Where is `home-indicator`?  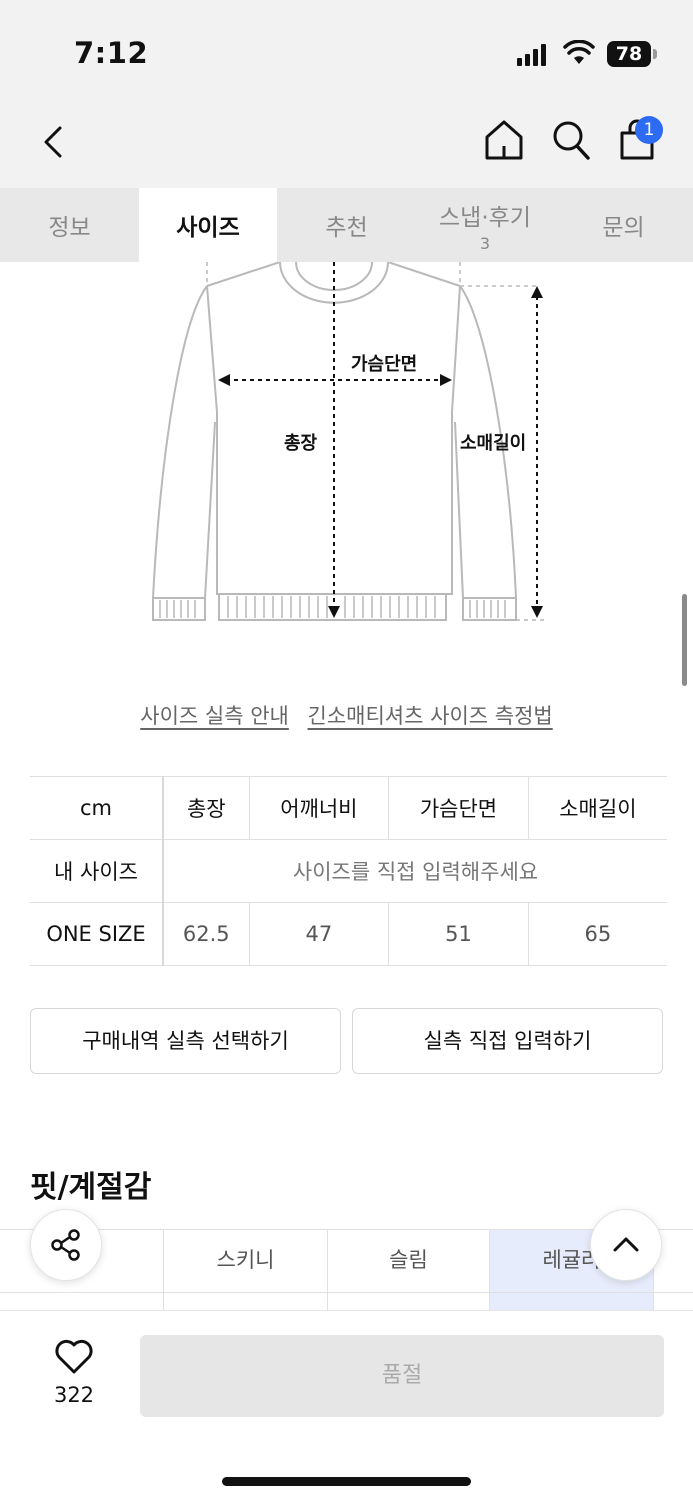
home-indicator is located at coordinates (346, 1481).